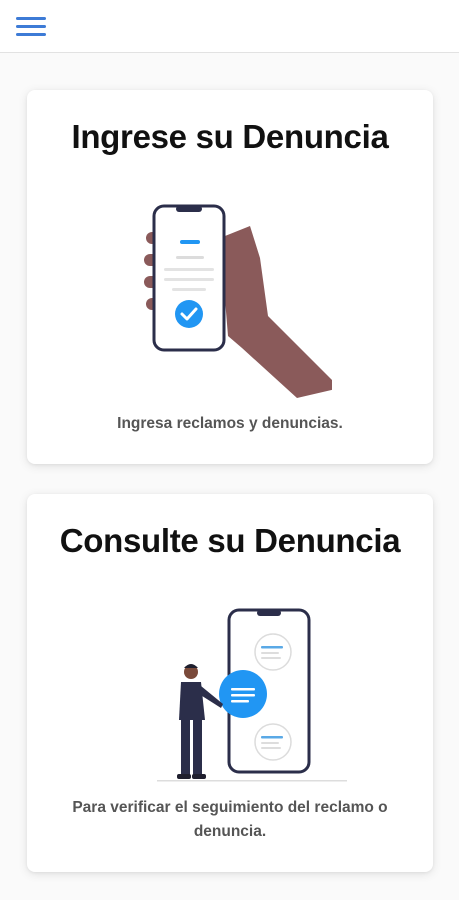  I want to click on menu-button, so click(31, 26).